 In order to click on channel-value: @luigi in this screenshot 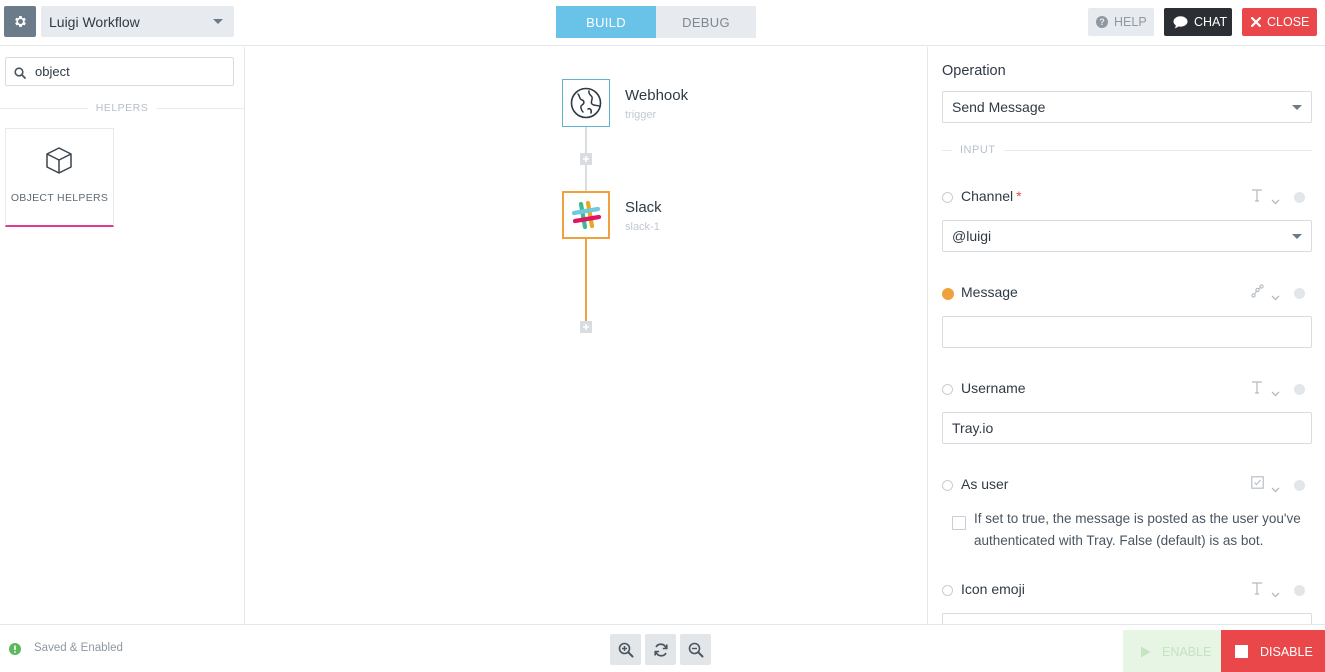, I will do `click(972, 236)`.